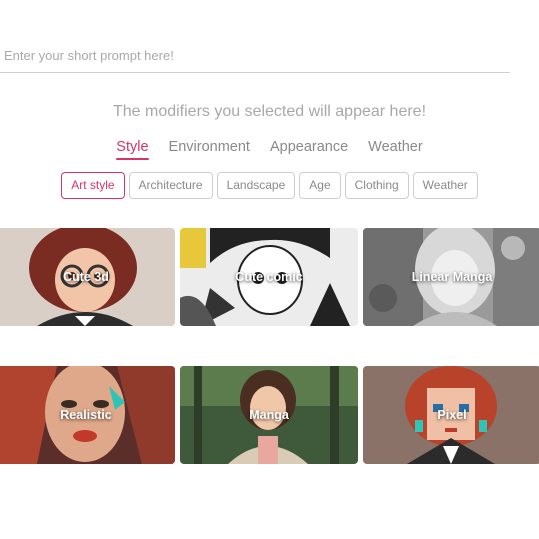 This screenshot has width=539, height=539. What do you see at coordinates (209, 149) in the screenshot?
I see `tab-environment: Environment` at bounding box center [209, 149].